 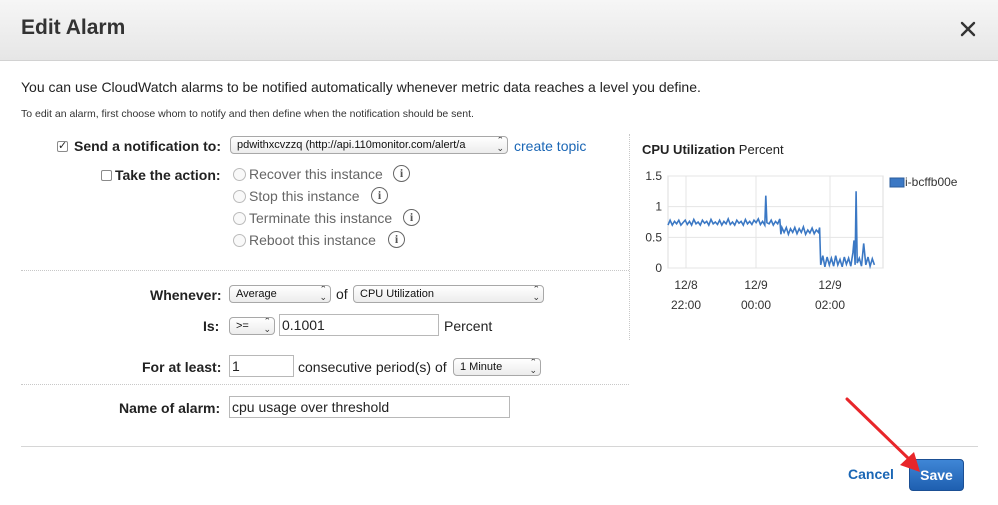 I want to click on close-icon, so click(x=968, y=29).